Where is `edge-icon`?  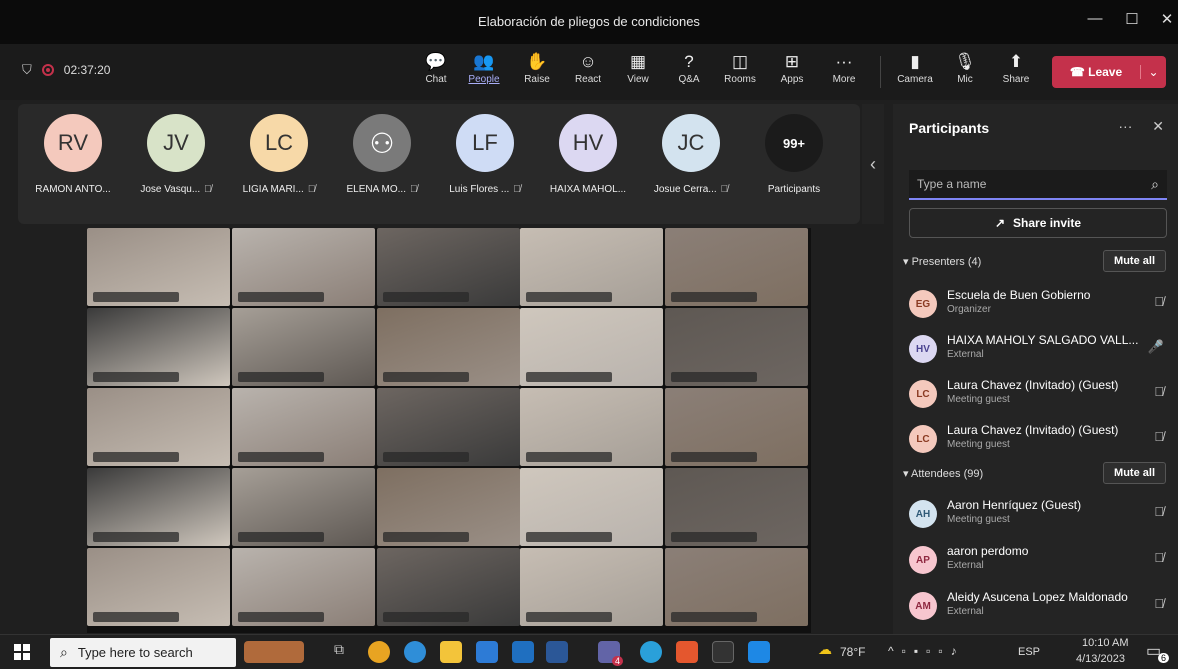 edge-icon is located at coordinates (415, 652).